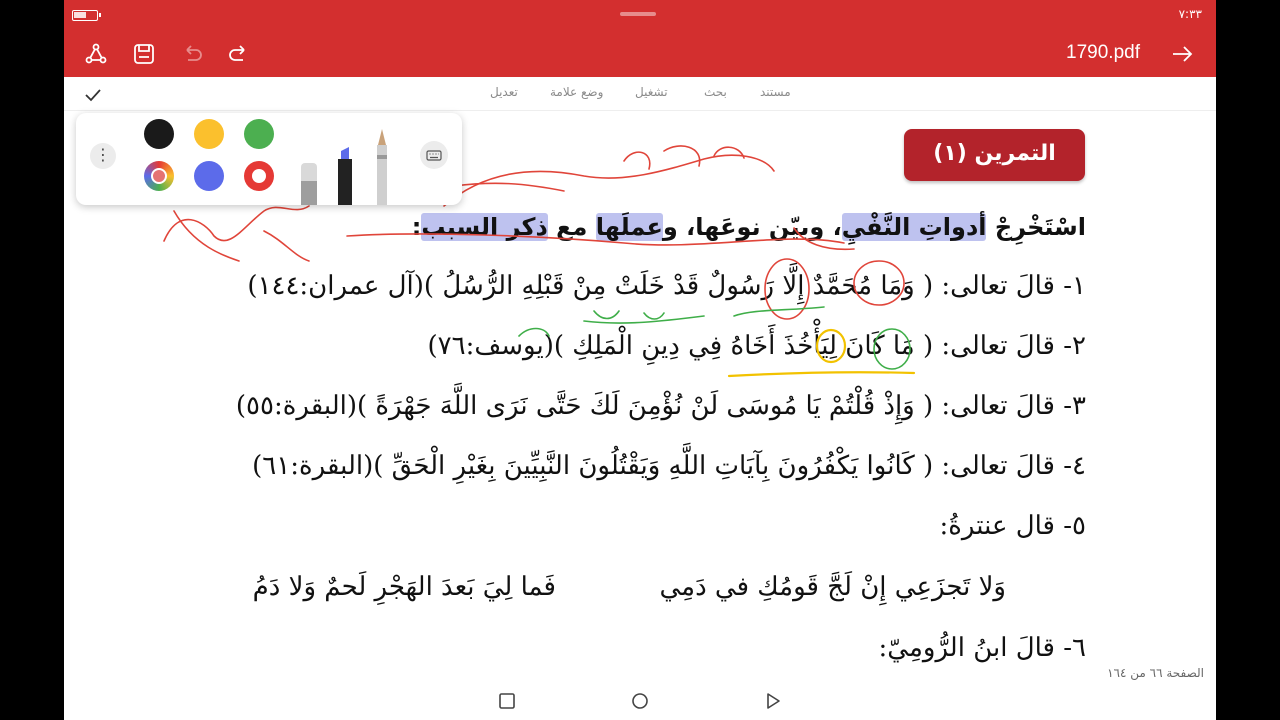  Describe the element at coordinates (768, 227) in the screenshot. I see `instruction-text: ، وبيّن نوعَها` at that location.